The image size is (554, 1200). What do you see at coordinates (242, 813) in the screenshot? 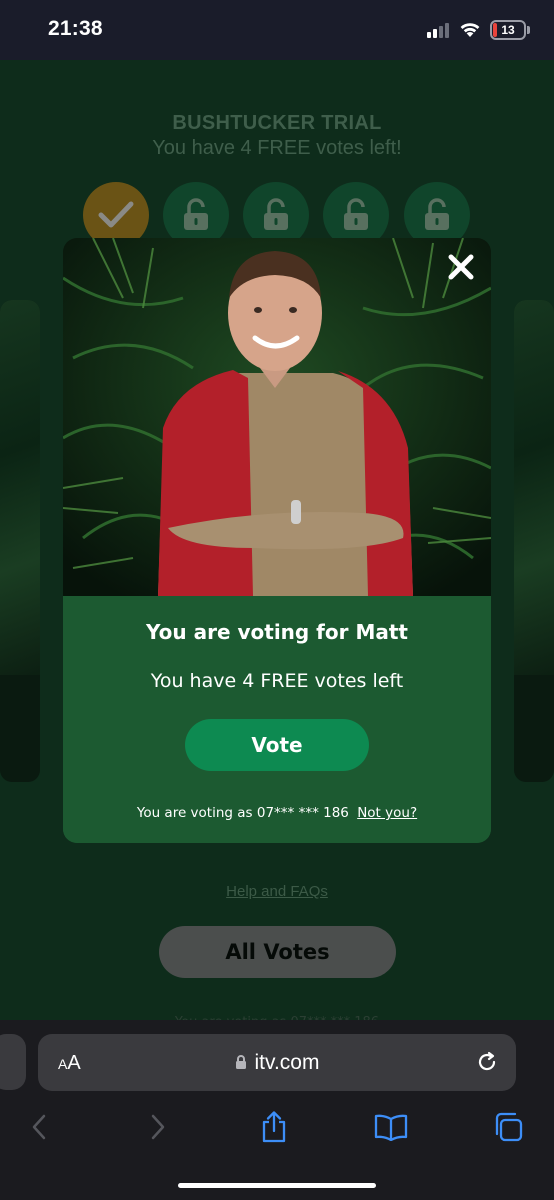
I see `voting-as-text: You are voting as 07*** *** 186` at bounding box center [242, 813].